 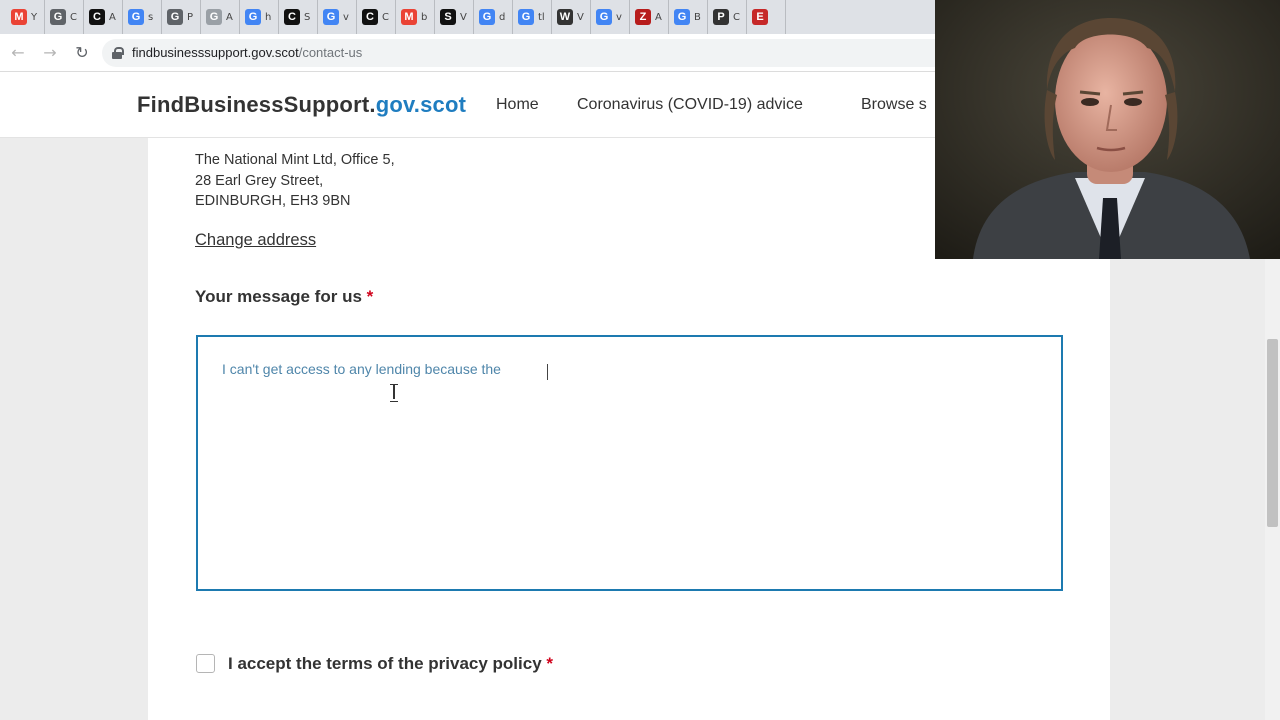 I want to click on address-line-2: 28 Earl Grey Street,, so click(x=259, y=181).